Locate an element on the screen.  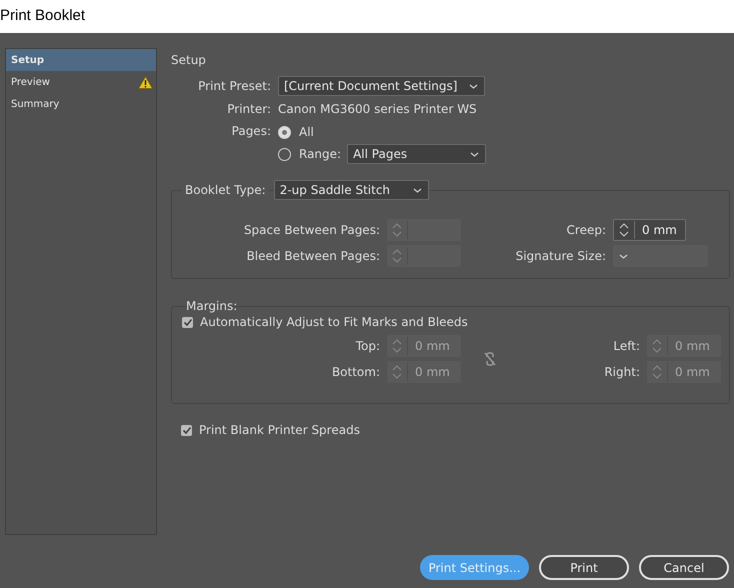
field-label: Pages: is located at coordinates (250, 130).